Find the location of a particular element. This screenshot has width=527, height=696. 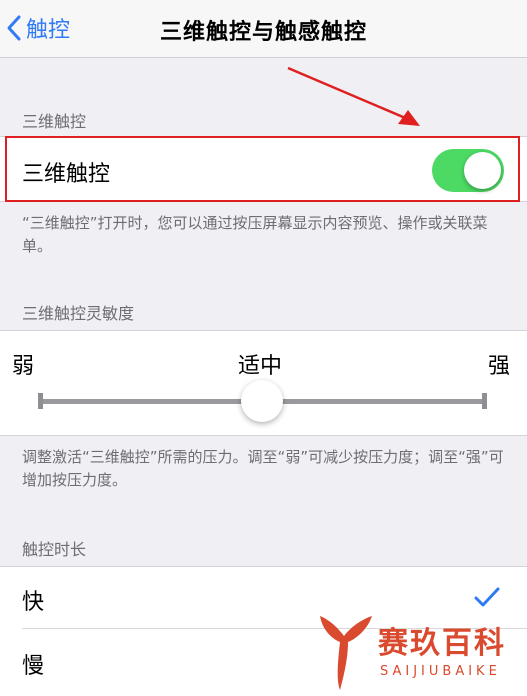

slider-tick-max is located at coordinates (484, 401).